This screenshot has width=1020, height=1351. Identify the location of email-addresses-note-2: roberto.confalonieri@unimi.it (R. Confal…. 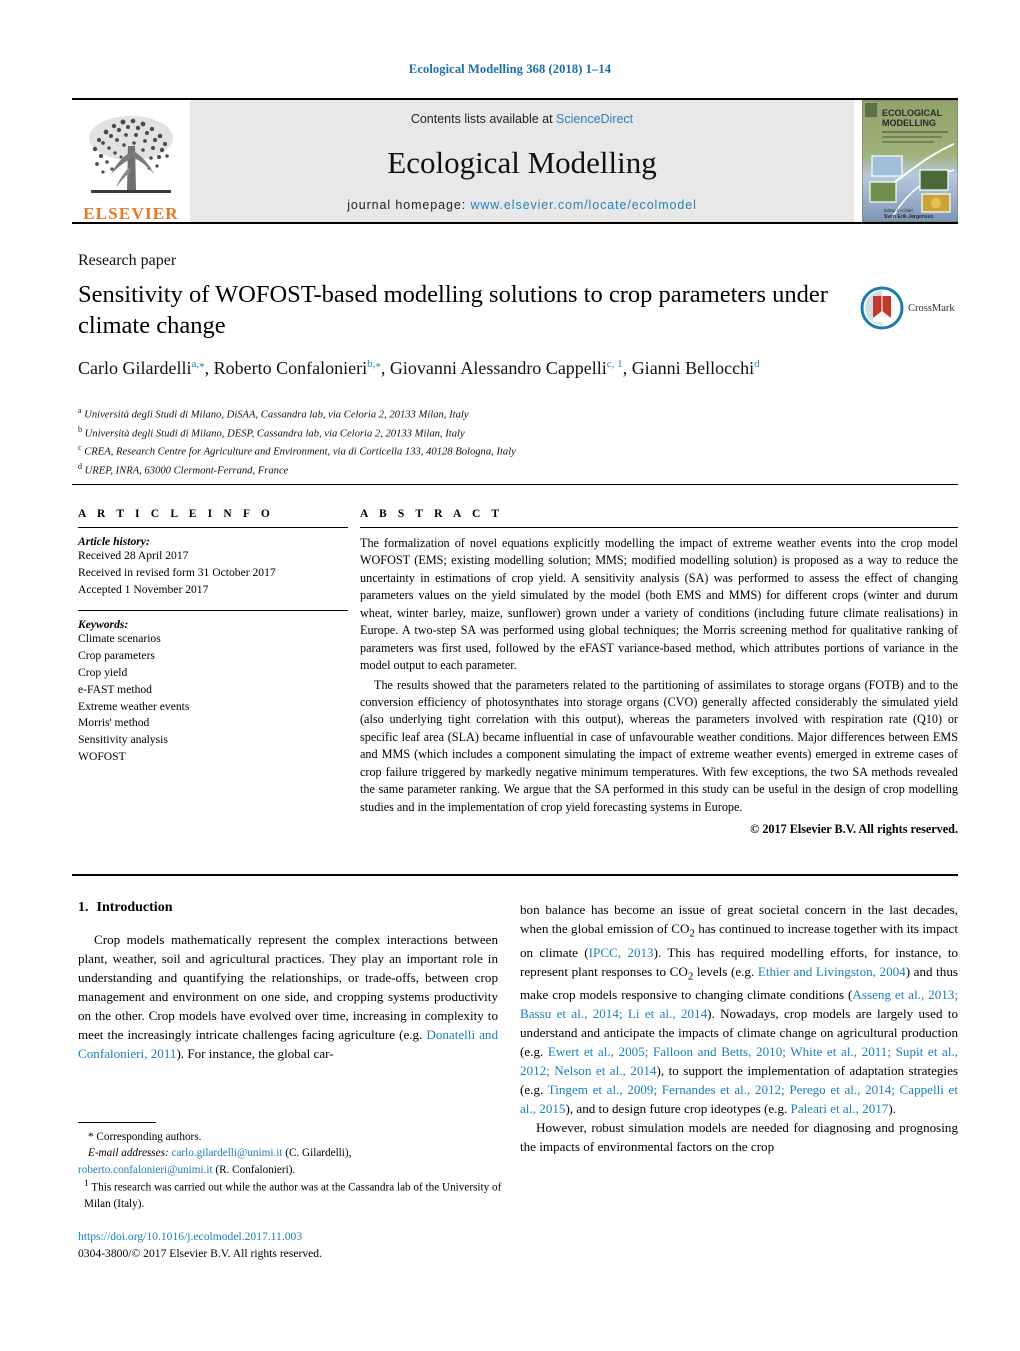
(293, 1170).